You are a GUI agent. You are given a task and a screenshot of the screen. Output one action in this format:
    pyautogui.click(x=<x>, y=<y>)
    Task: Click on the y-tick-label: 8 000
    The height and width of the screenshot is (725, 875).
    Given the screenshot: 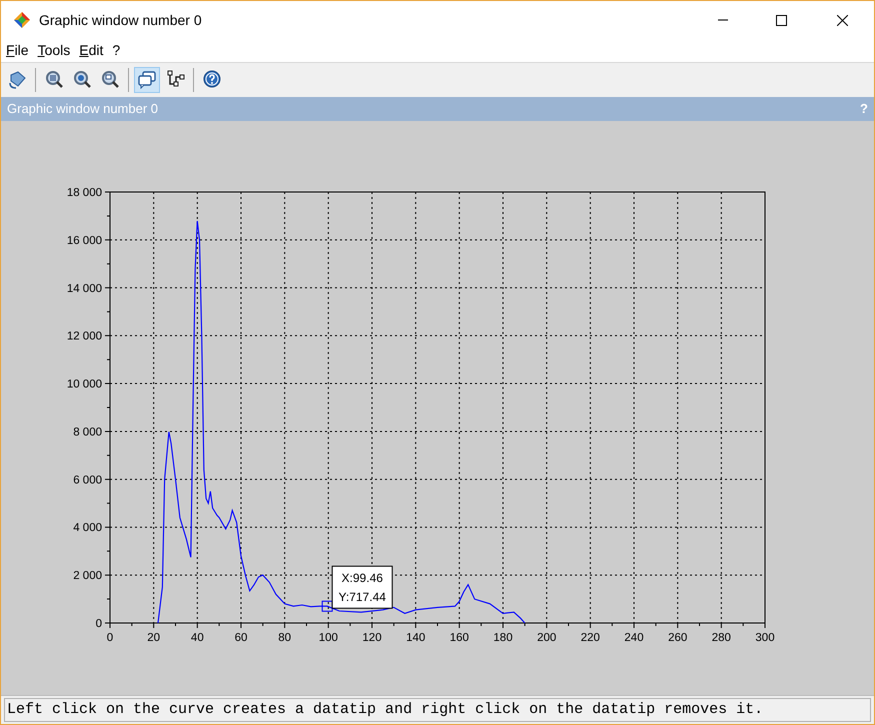 What is the action you would take?
    pyautogui.click(x=87, y=432)
    